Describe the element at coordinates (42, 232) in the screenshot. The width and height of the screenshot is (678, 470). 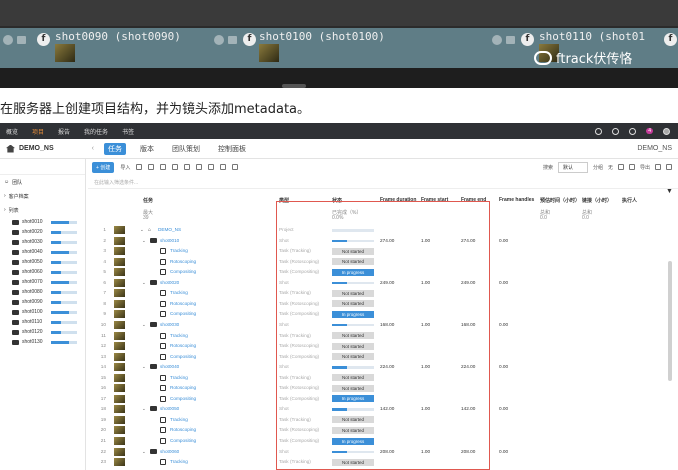
I see `sidebar-shot-item: shot0020` at that location.